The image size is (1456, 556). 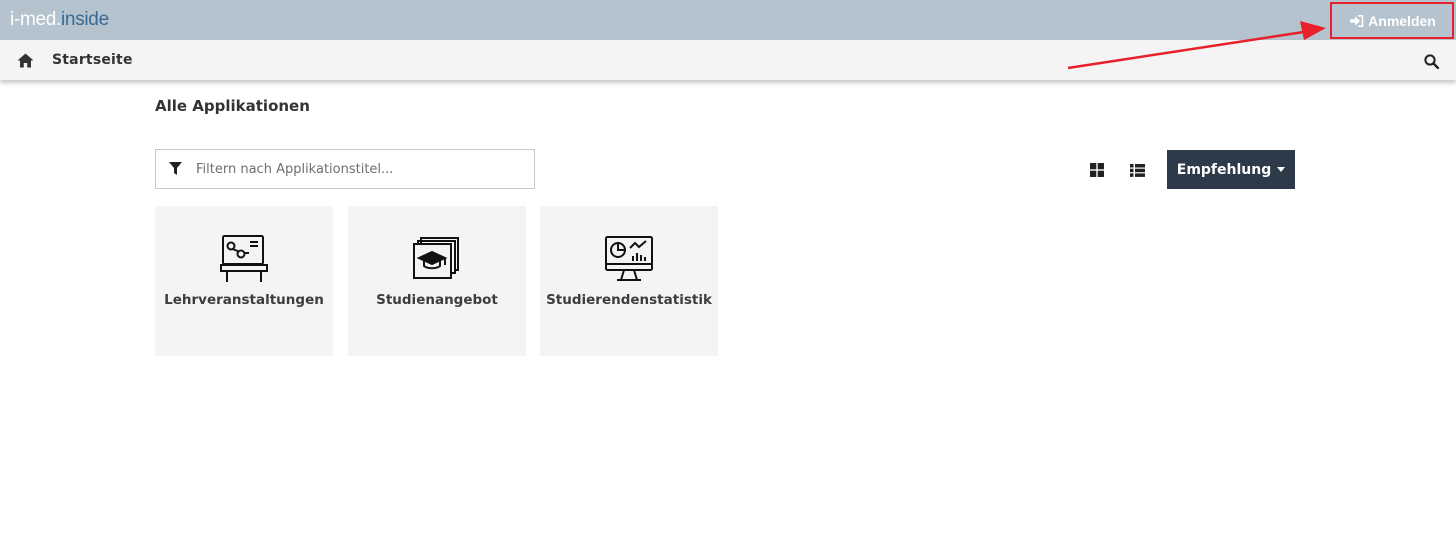 I want to click on app-logo: i-med.inside, so click(x=59, y=20).